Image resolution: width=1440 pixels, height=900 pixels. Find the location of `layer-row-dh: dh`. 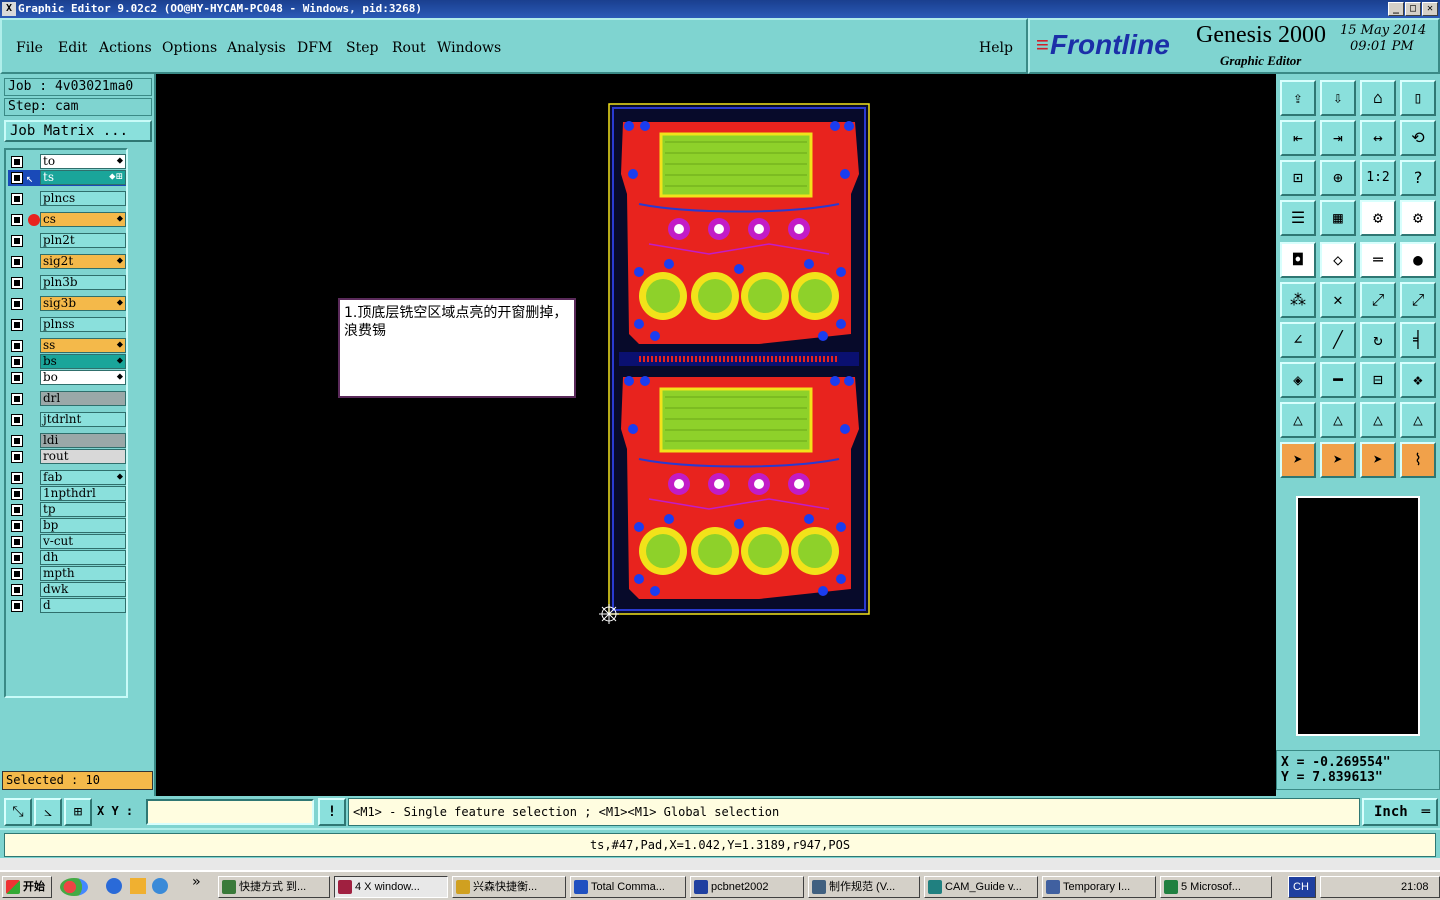

layer-row-dh: dh is located at coordinates (67, 558).